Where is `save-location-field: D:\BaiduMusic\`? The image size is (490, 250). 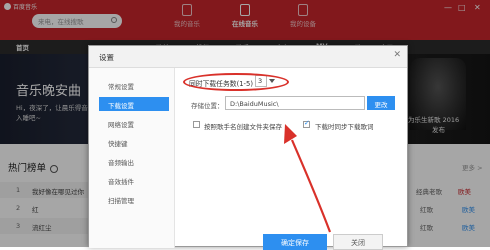
save-location-field: D:\BaiduMusic\ is located at coordinates (295, 103).